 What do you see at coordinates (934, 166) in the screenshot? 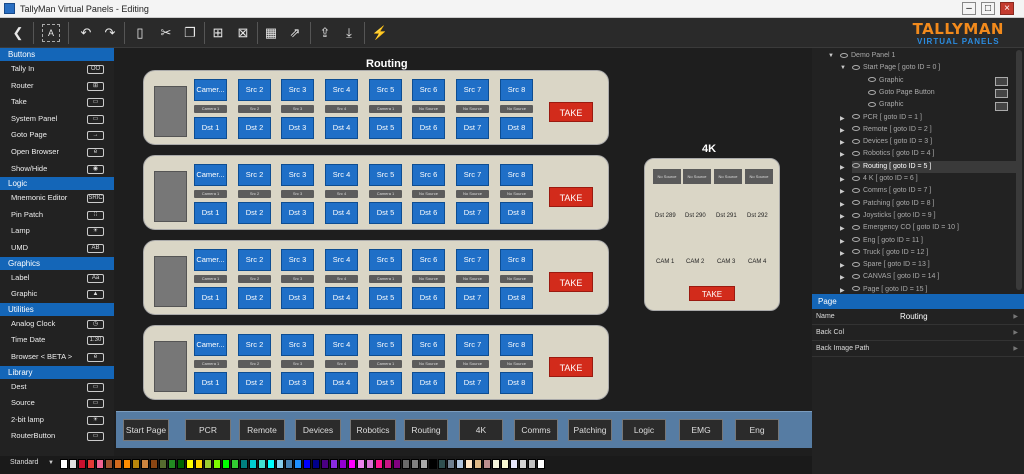
I see `tree-page: Routing [ goto ID = 5 ]` at bounding box center [934, 166].